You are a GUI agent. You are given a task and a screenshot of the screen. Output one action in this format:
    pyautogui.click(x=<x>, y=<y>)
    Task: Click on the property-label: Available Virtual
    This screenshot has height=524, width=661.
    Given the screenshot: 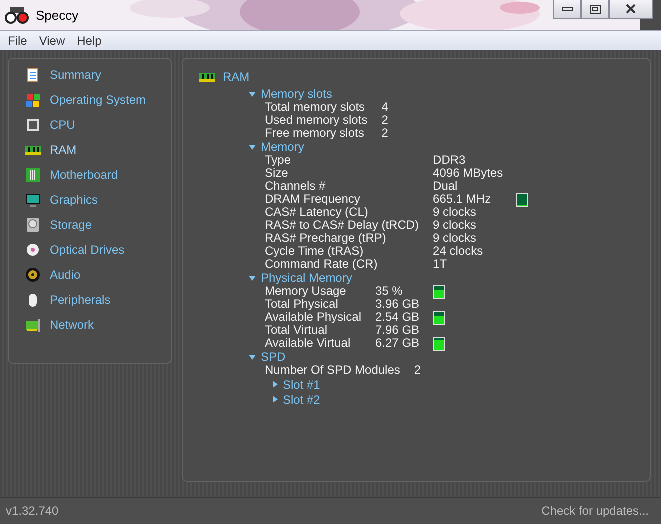 What is the action you would take?
    pyautogui.click(x=308, y=343)
    